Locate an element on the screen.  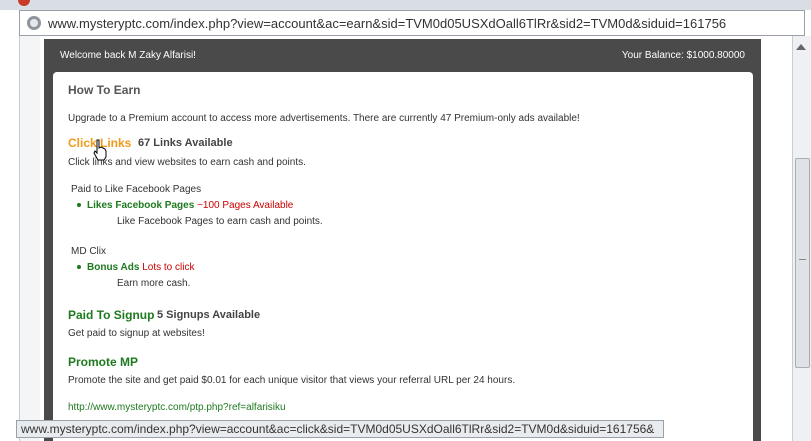
facebook-item-label: Likes Facebook Pages is located at coordinates (140, 205).